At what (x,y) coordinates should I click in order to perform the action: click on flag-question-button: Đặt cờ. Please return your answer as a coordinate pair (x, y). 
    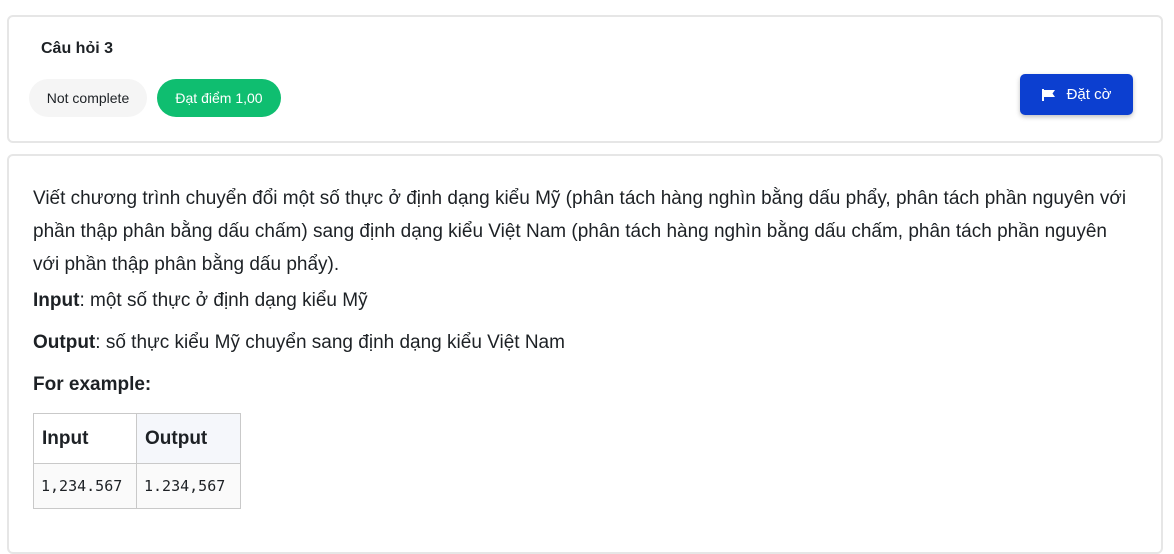
    Looking at the image, I should click on (1076, 94).